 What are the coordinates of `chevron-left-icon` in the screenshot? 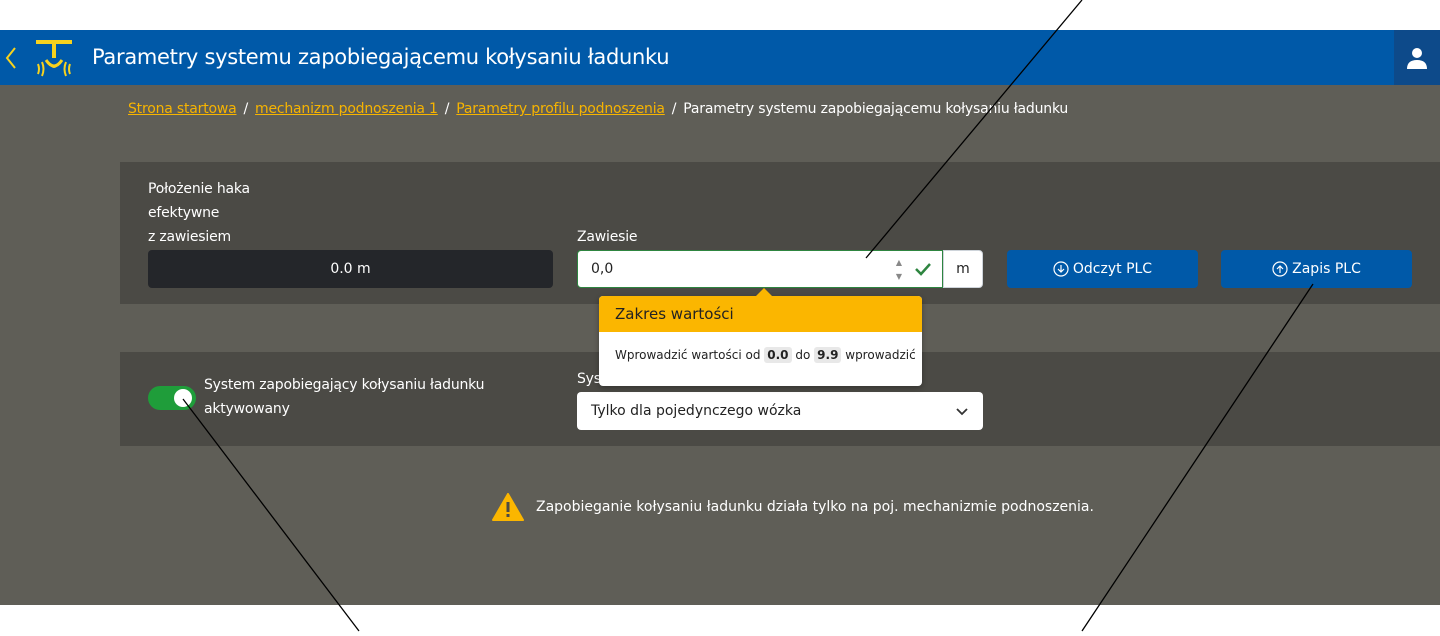 It's located at (10, 57).